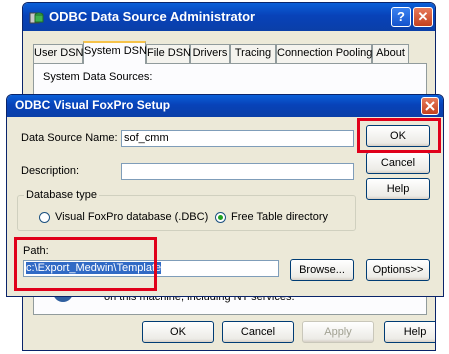 Image resolution: width=449 pixels, height=354 pixels. What do you see at coordinates (423, 17) in the screenshot?
I see `close-title-button: ✕` at bounding box center [423, 17].